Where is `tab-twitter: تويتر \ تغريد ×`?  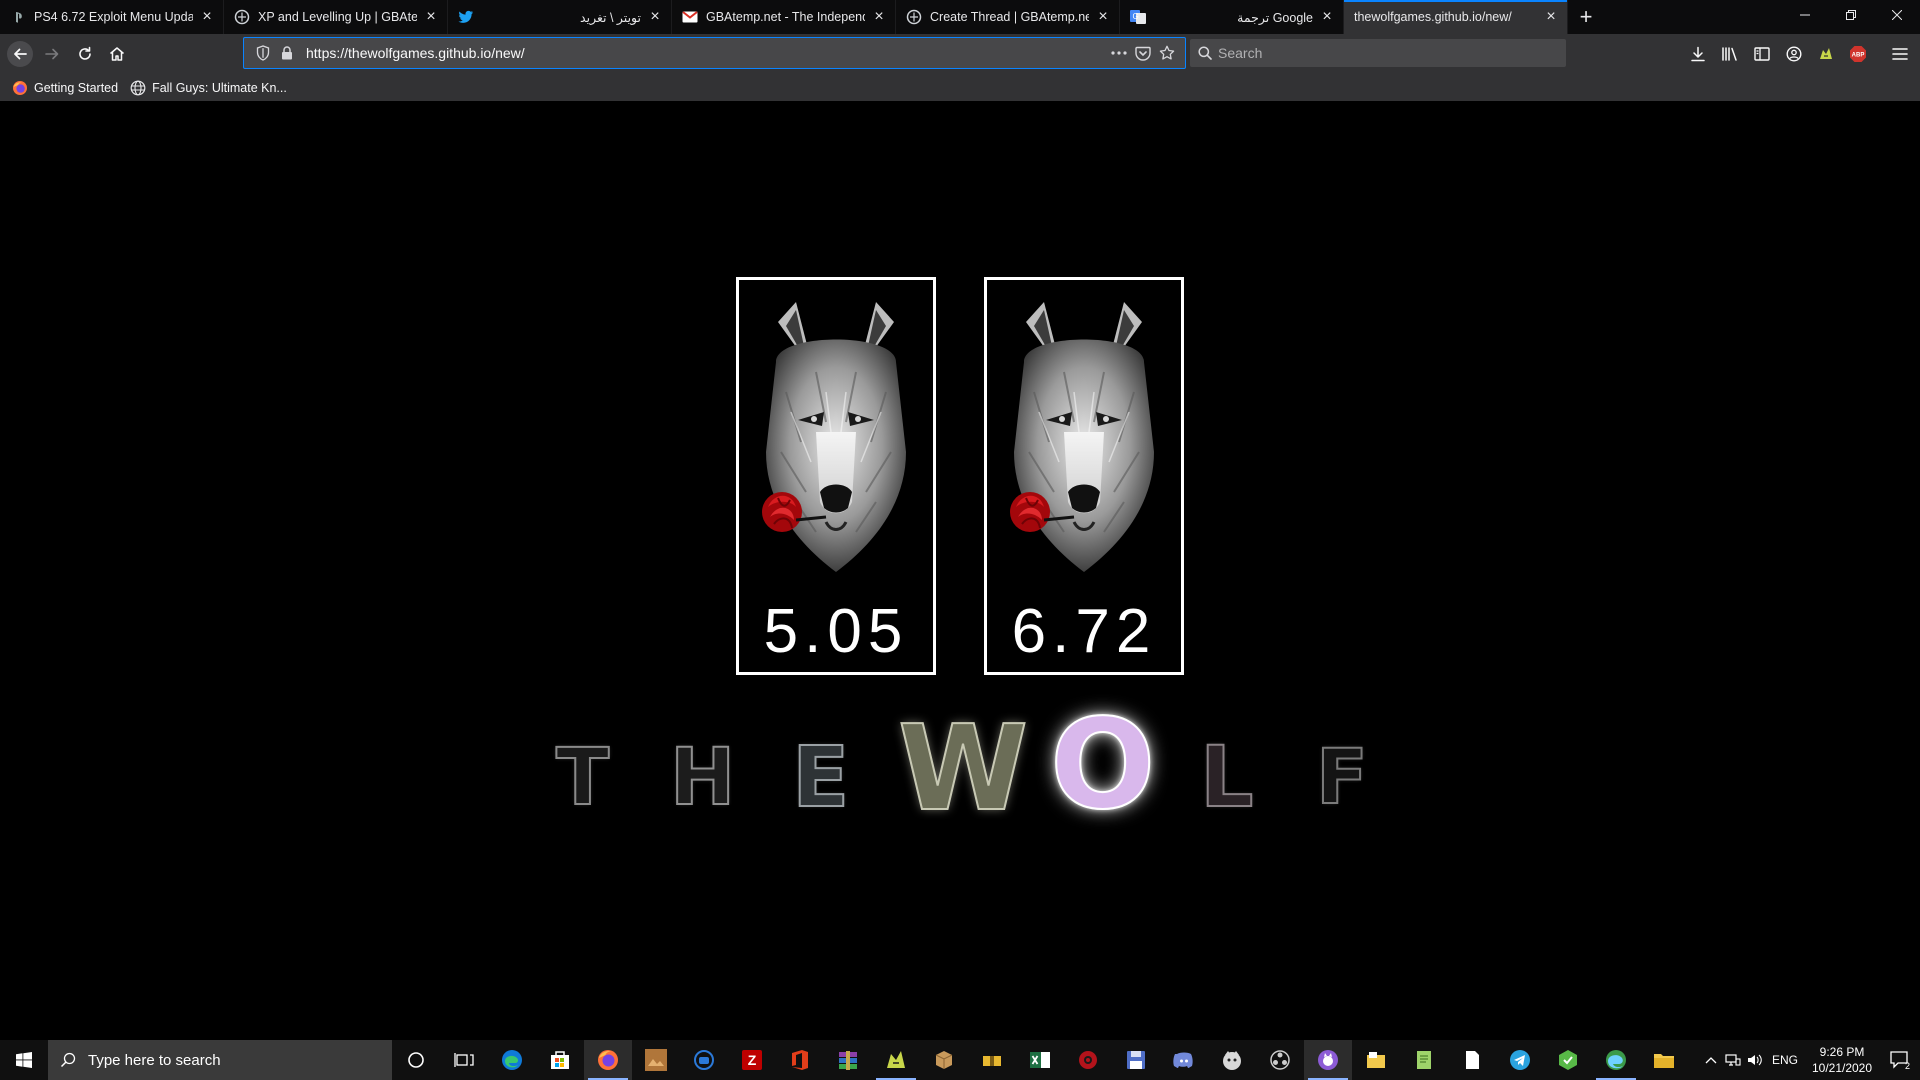 tab-twitter: تويتر \ تغريد × is located at coordinates (560, 17).